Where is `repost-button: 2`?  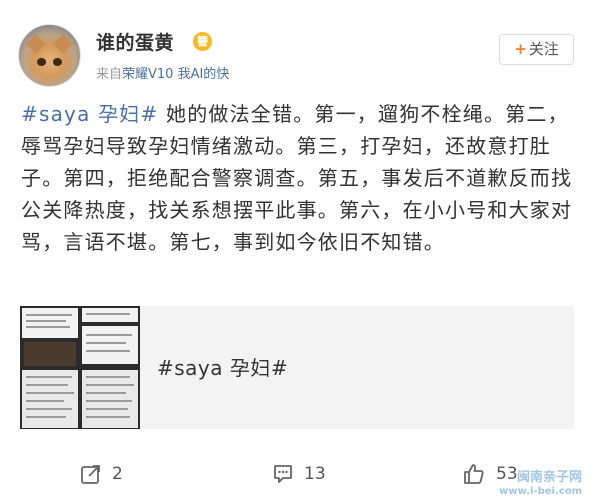 repost-button: 2 is located at coordinates (101, 474).